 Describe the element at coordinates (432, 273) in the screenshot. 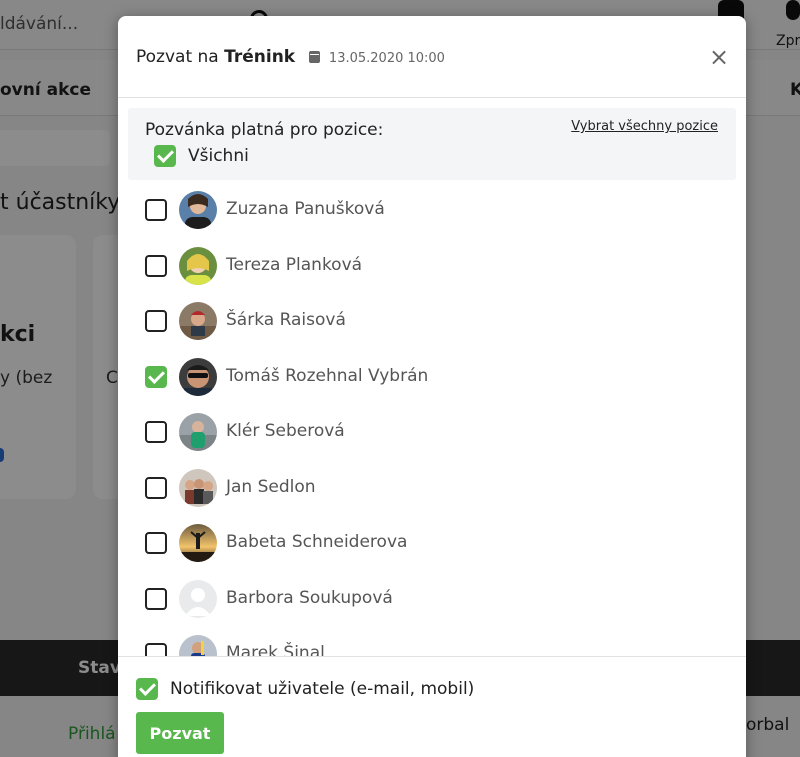

I see `member-row: Tereza Planková` at that location.